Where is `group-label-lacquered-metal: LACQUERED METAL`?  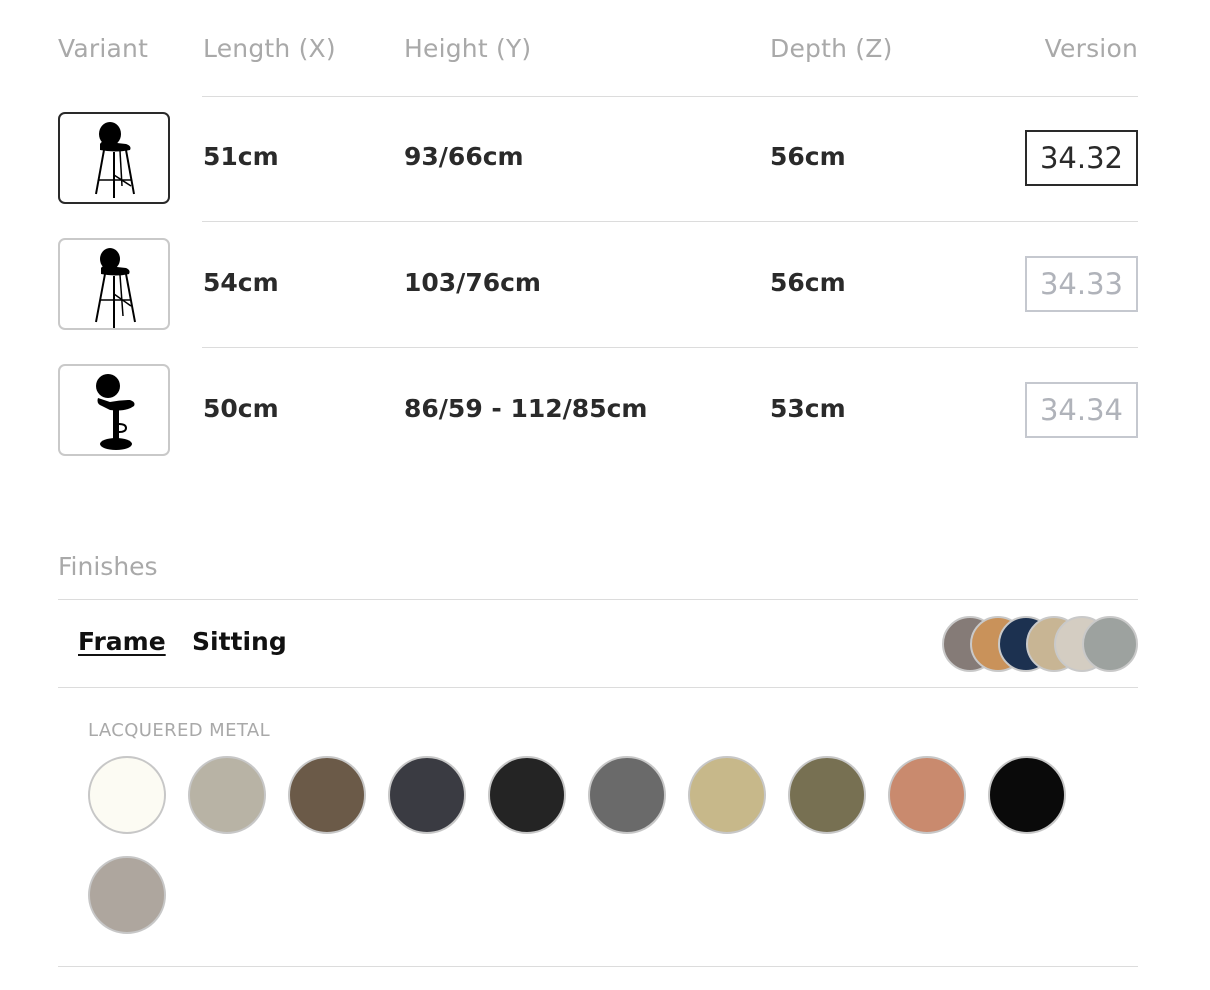
group-label-lacquered-metal: LACQUERED METAL is located at coordinates (179, 730).